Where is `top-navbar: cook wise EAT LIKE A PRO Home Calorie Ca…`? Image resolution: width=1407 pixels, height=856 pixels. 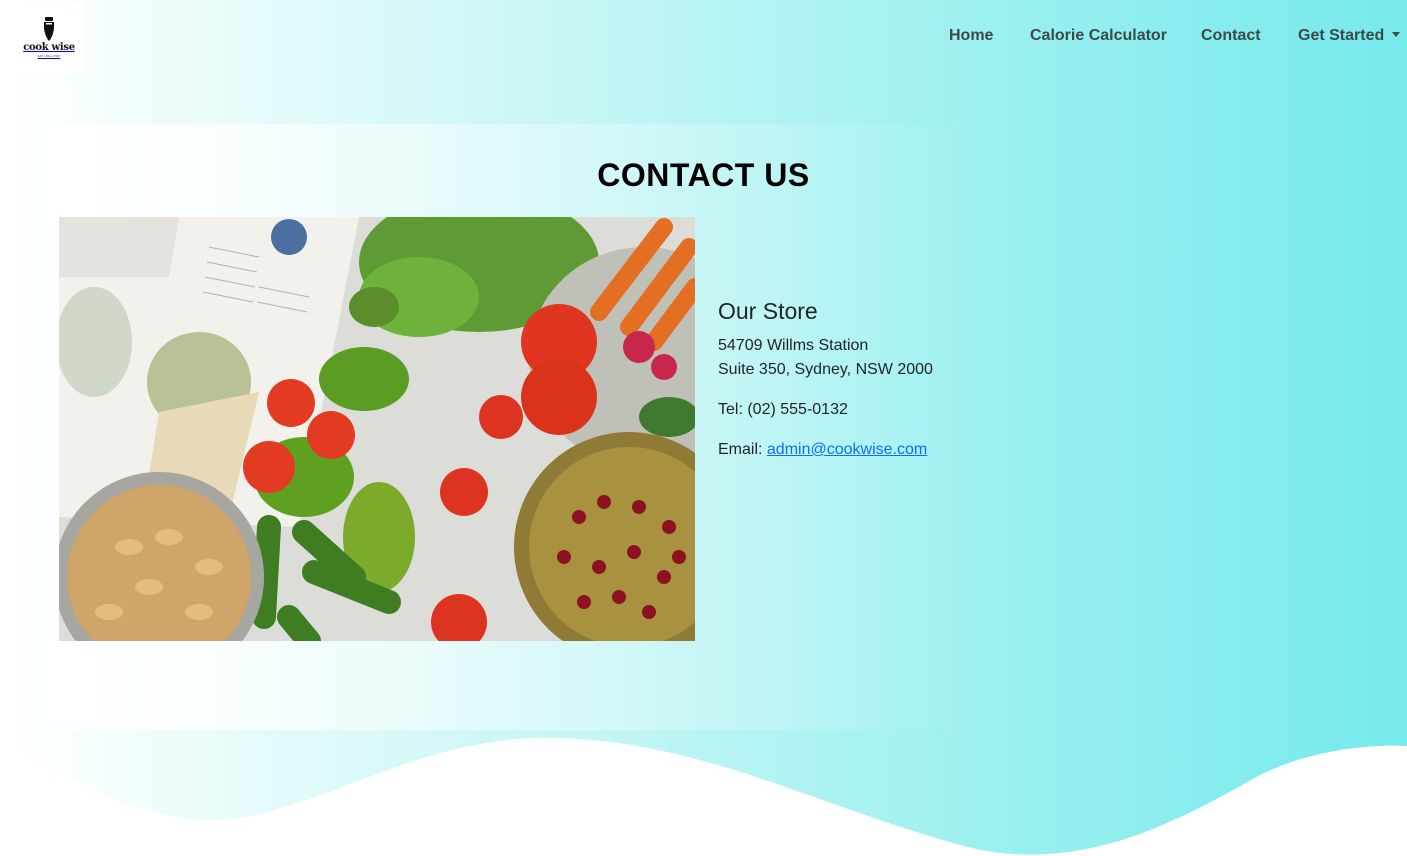 top-navbar: cook wise EAT LIKE A PRO Home Calorie Ca… is located at coordinates (703, 37).